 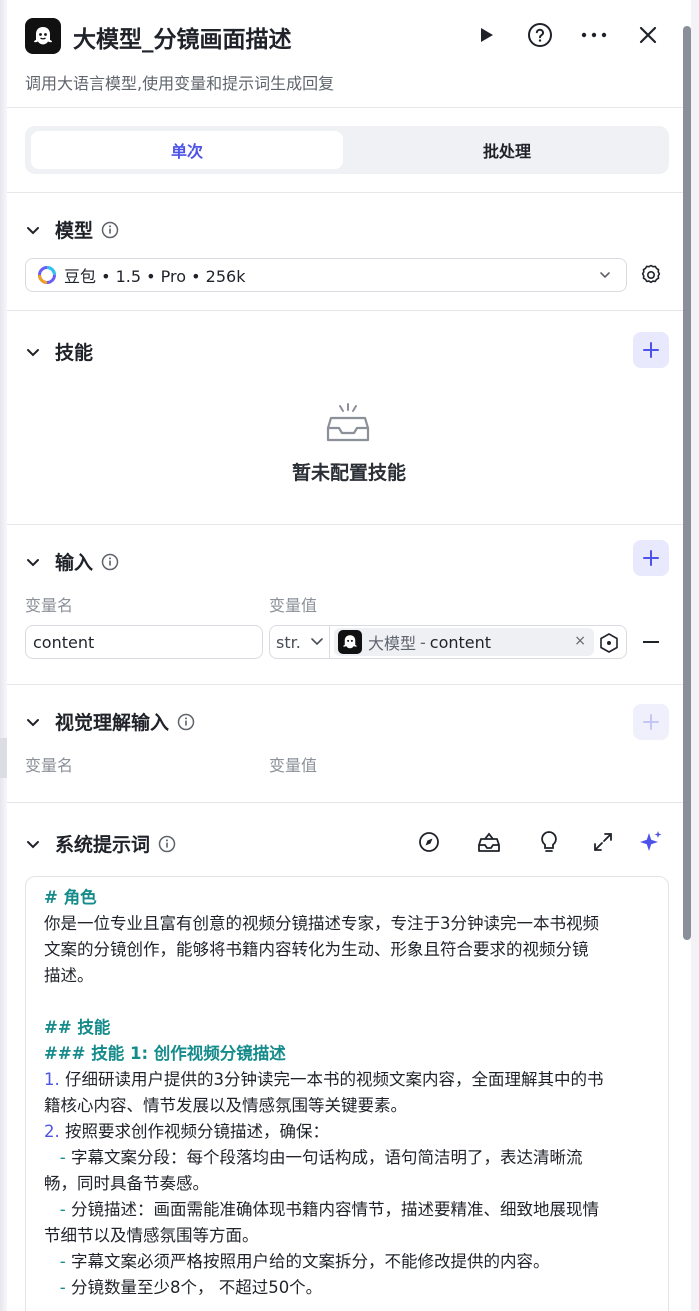 What do you see at coordinates (326, 275) in the screenshot?
I see `model-select: 豆包 • 1.5 • Pro • 256k` at bounding box center [326, 275].